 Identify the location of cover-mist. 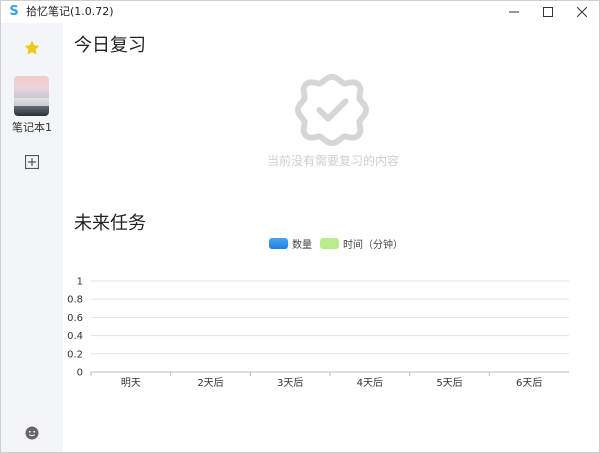
(31, 102).